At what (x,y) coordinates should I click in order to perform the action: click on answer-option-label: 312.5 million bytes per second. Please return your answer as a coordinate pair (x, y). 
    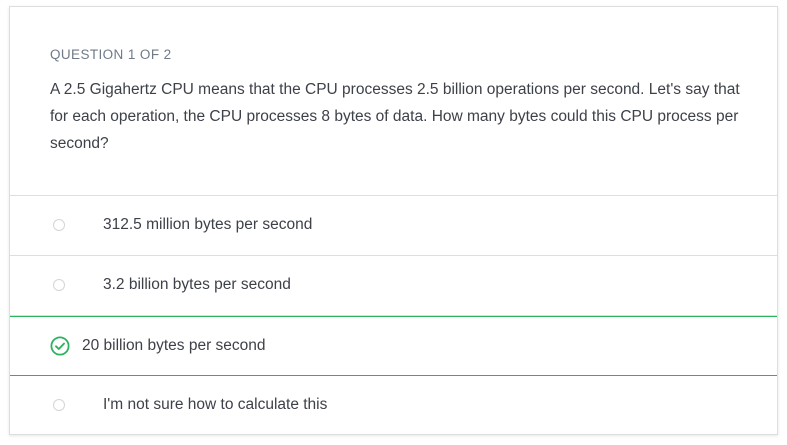
    Looking at the image, I should click on (208, 224).